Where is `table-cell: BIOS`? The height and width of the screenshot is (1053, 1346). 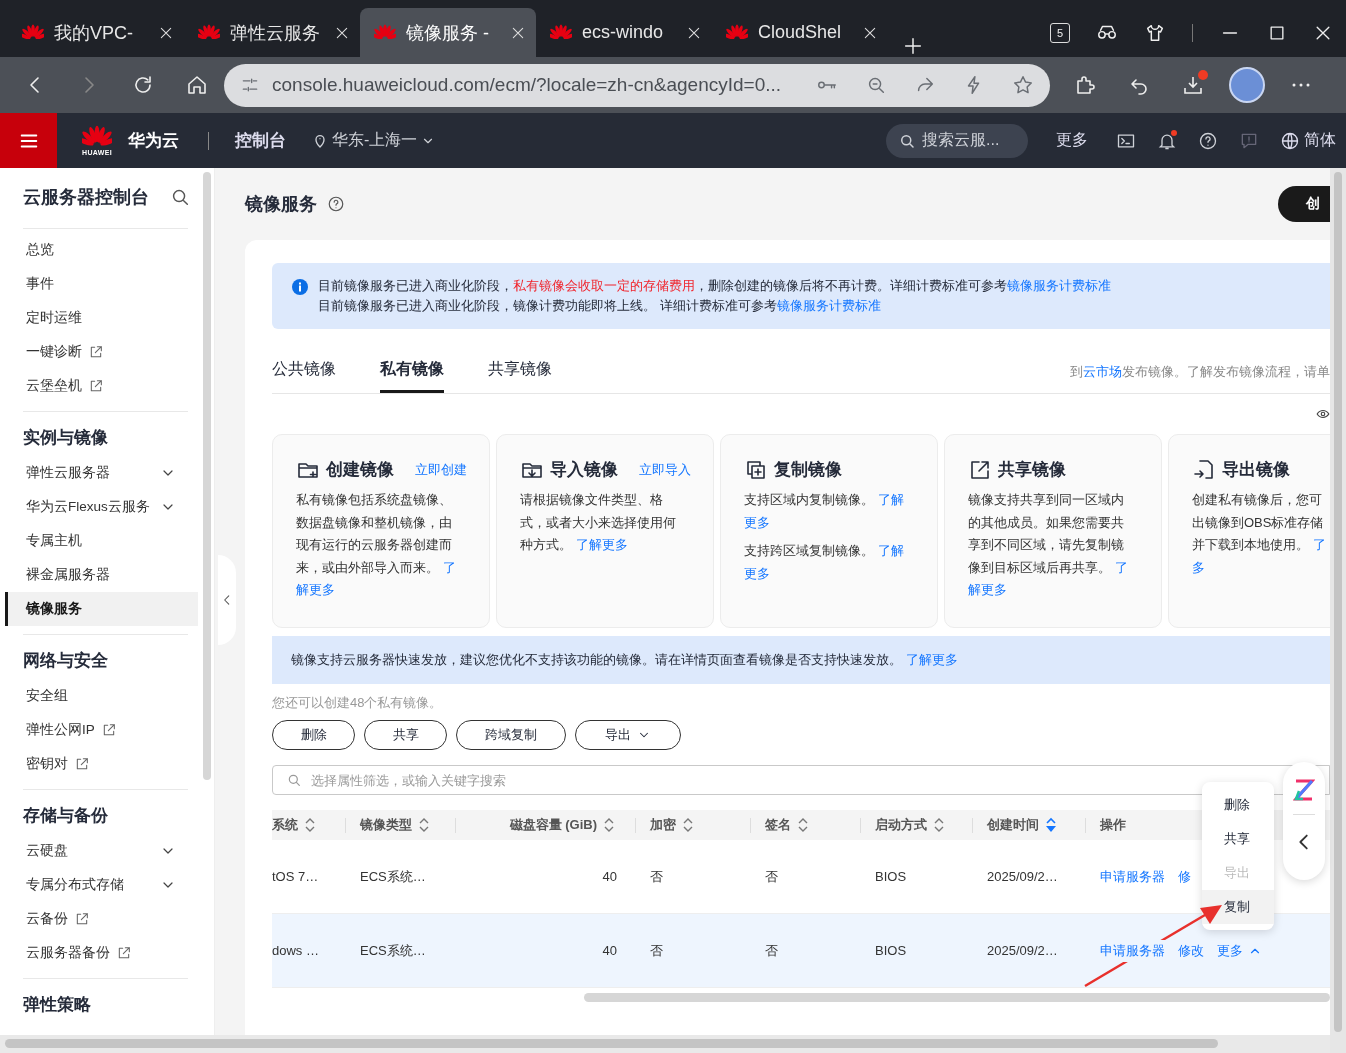 table-cell: BIOS is located at coordinates (891, 950).